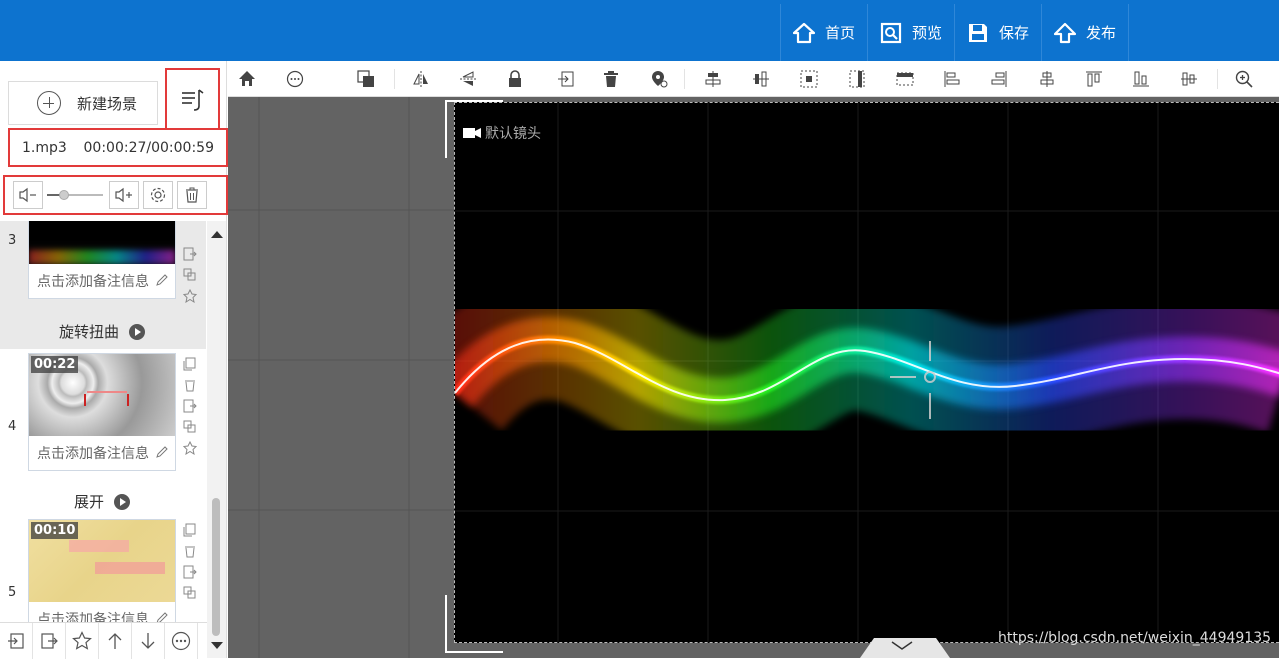 Image resolution: width=1279 pixels, height=659 pixels. Describe the element at coordinates (366, 79) in the screenshot. I see `layer-tool-button` at that location.